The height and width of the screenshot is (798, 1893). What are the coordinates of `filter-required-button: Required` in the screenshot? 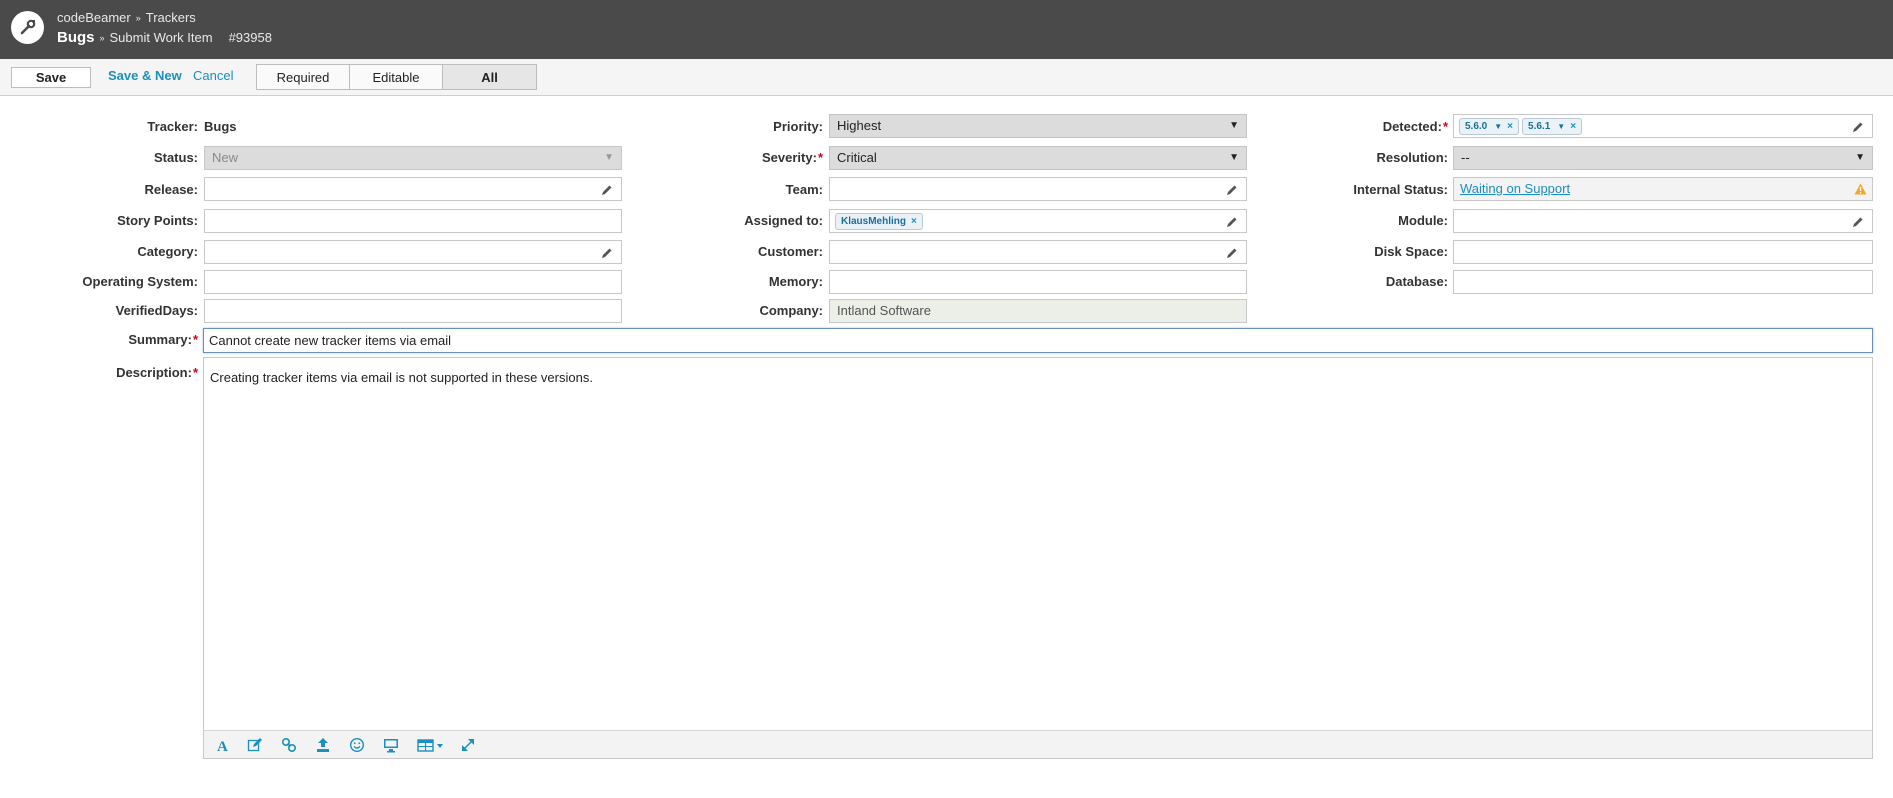 It's located at (303, 77).